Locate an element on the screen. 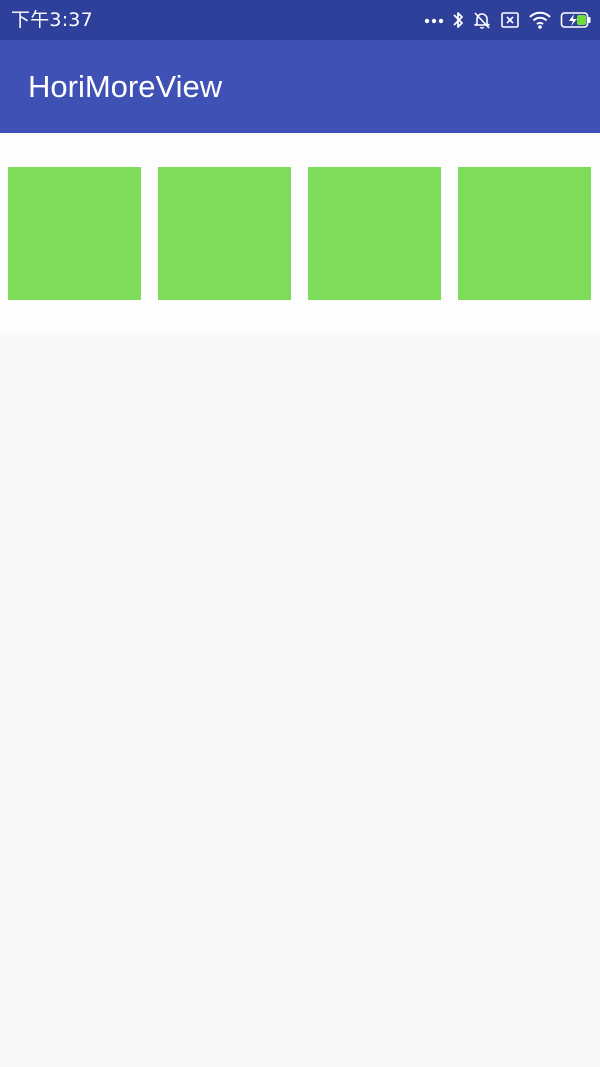 Image resolution: width=600 pixels, height=1067 pixels. app-title: HoriMoreView is located at coordinates (125, 86).